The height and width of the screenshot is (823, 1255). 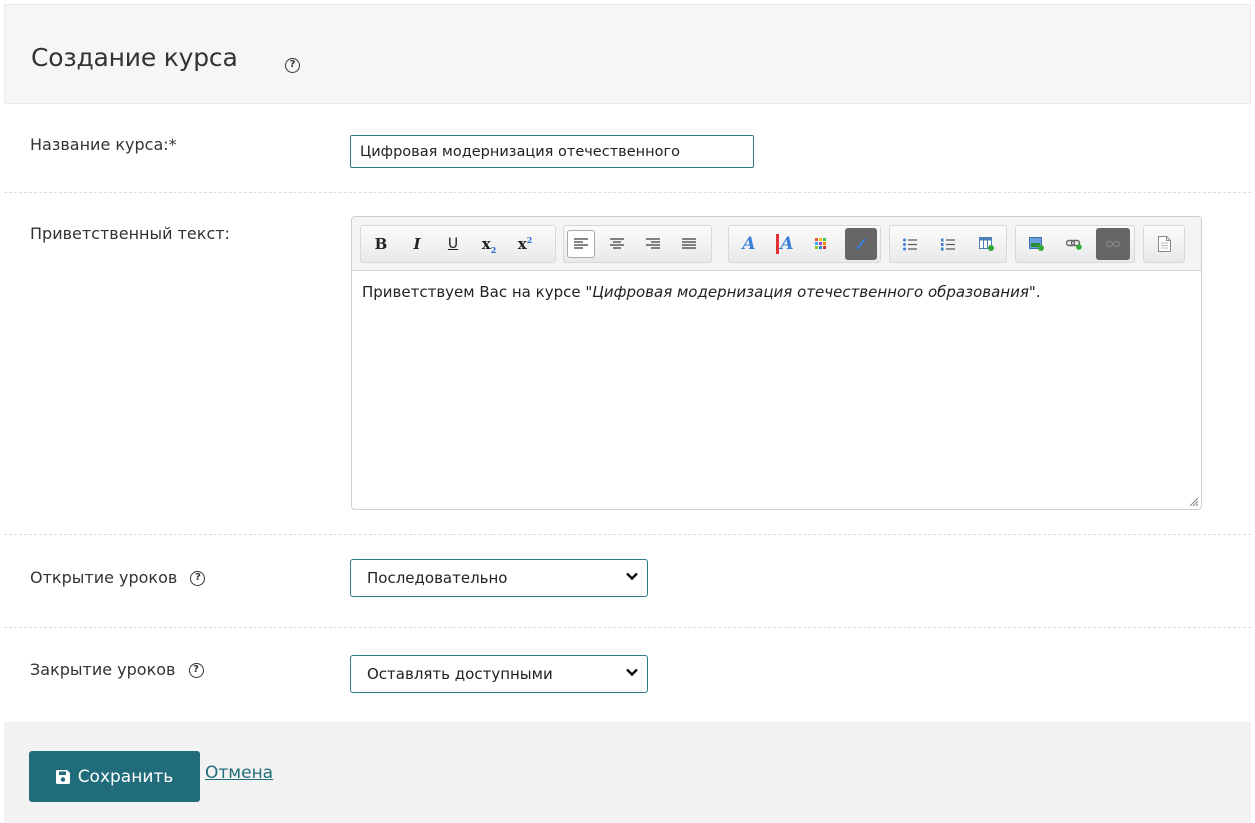 I want to click on subscript-icon: x2, so click(x=489, y=245).